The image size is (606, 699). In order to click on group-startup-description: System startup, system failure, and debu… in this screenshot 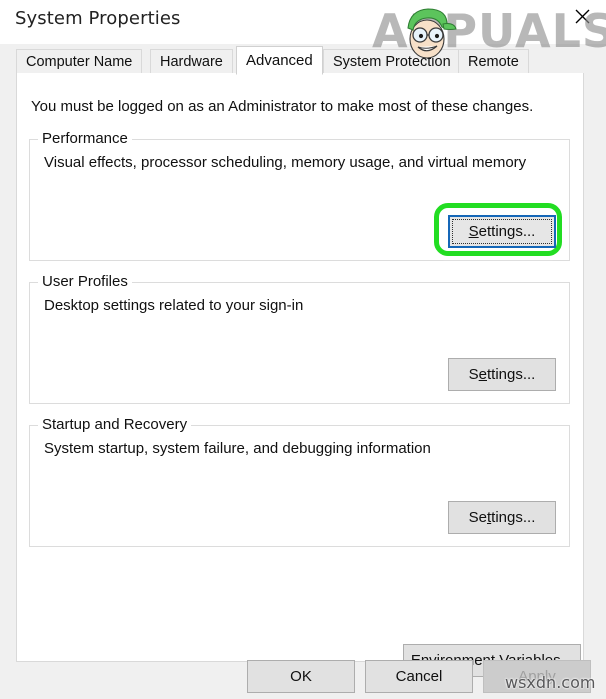, I will do `click(237, 448)`.